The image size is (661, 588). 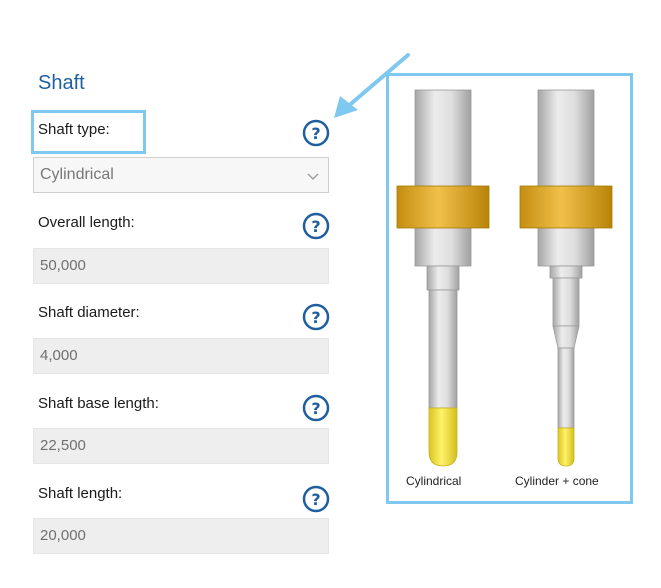 What do you see at coordinates (63, 445) in the screenshot?
I see `shaft-base-length-value: 22,500` at bounding box center [63, 445].